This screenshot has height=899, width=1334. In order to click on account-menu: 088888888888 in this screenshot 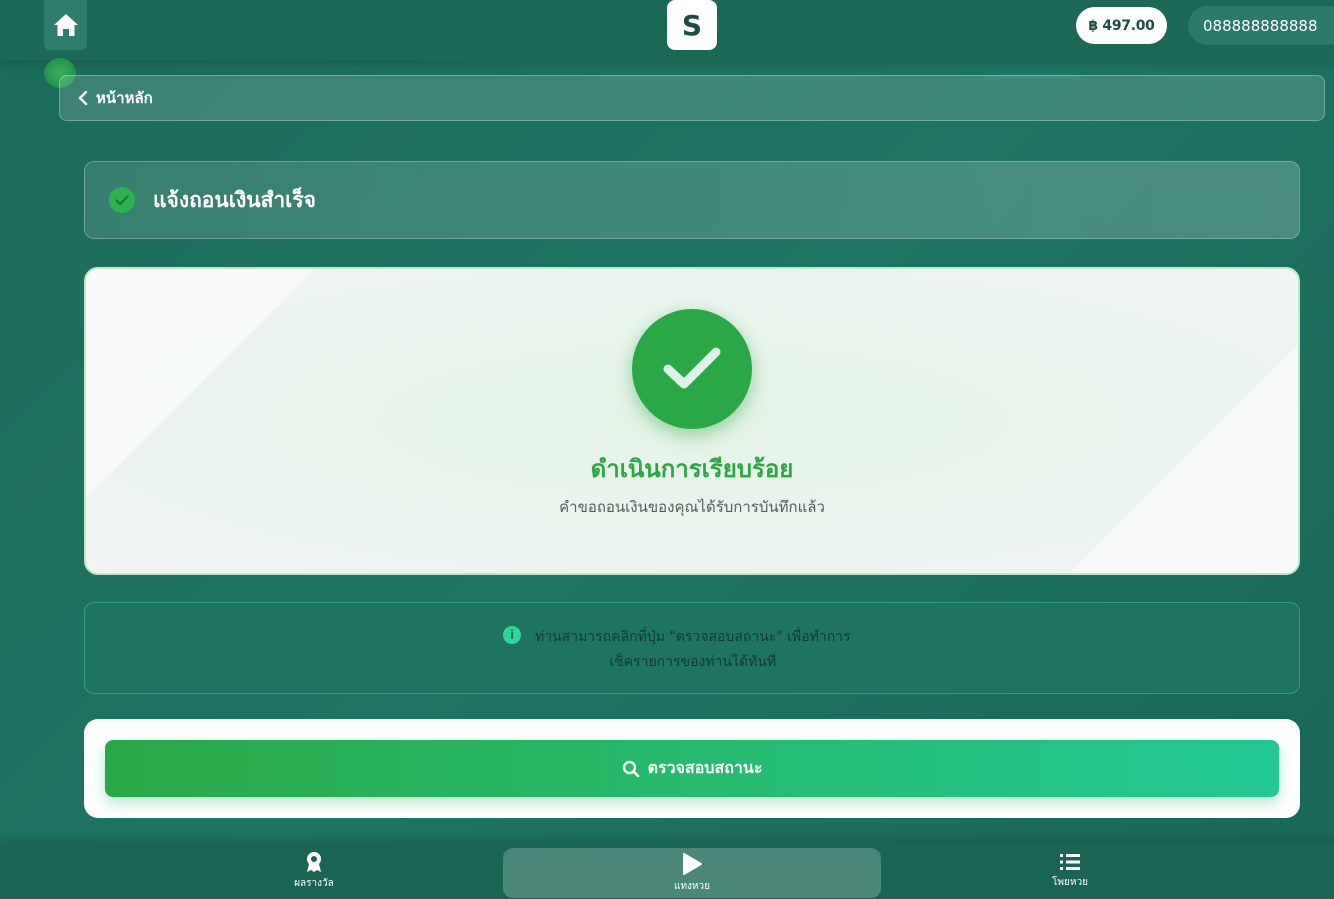, I will do `click(1261, 25)`.